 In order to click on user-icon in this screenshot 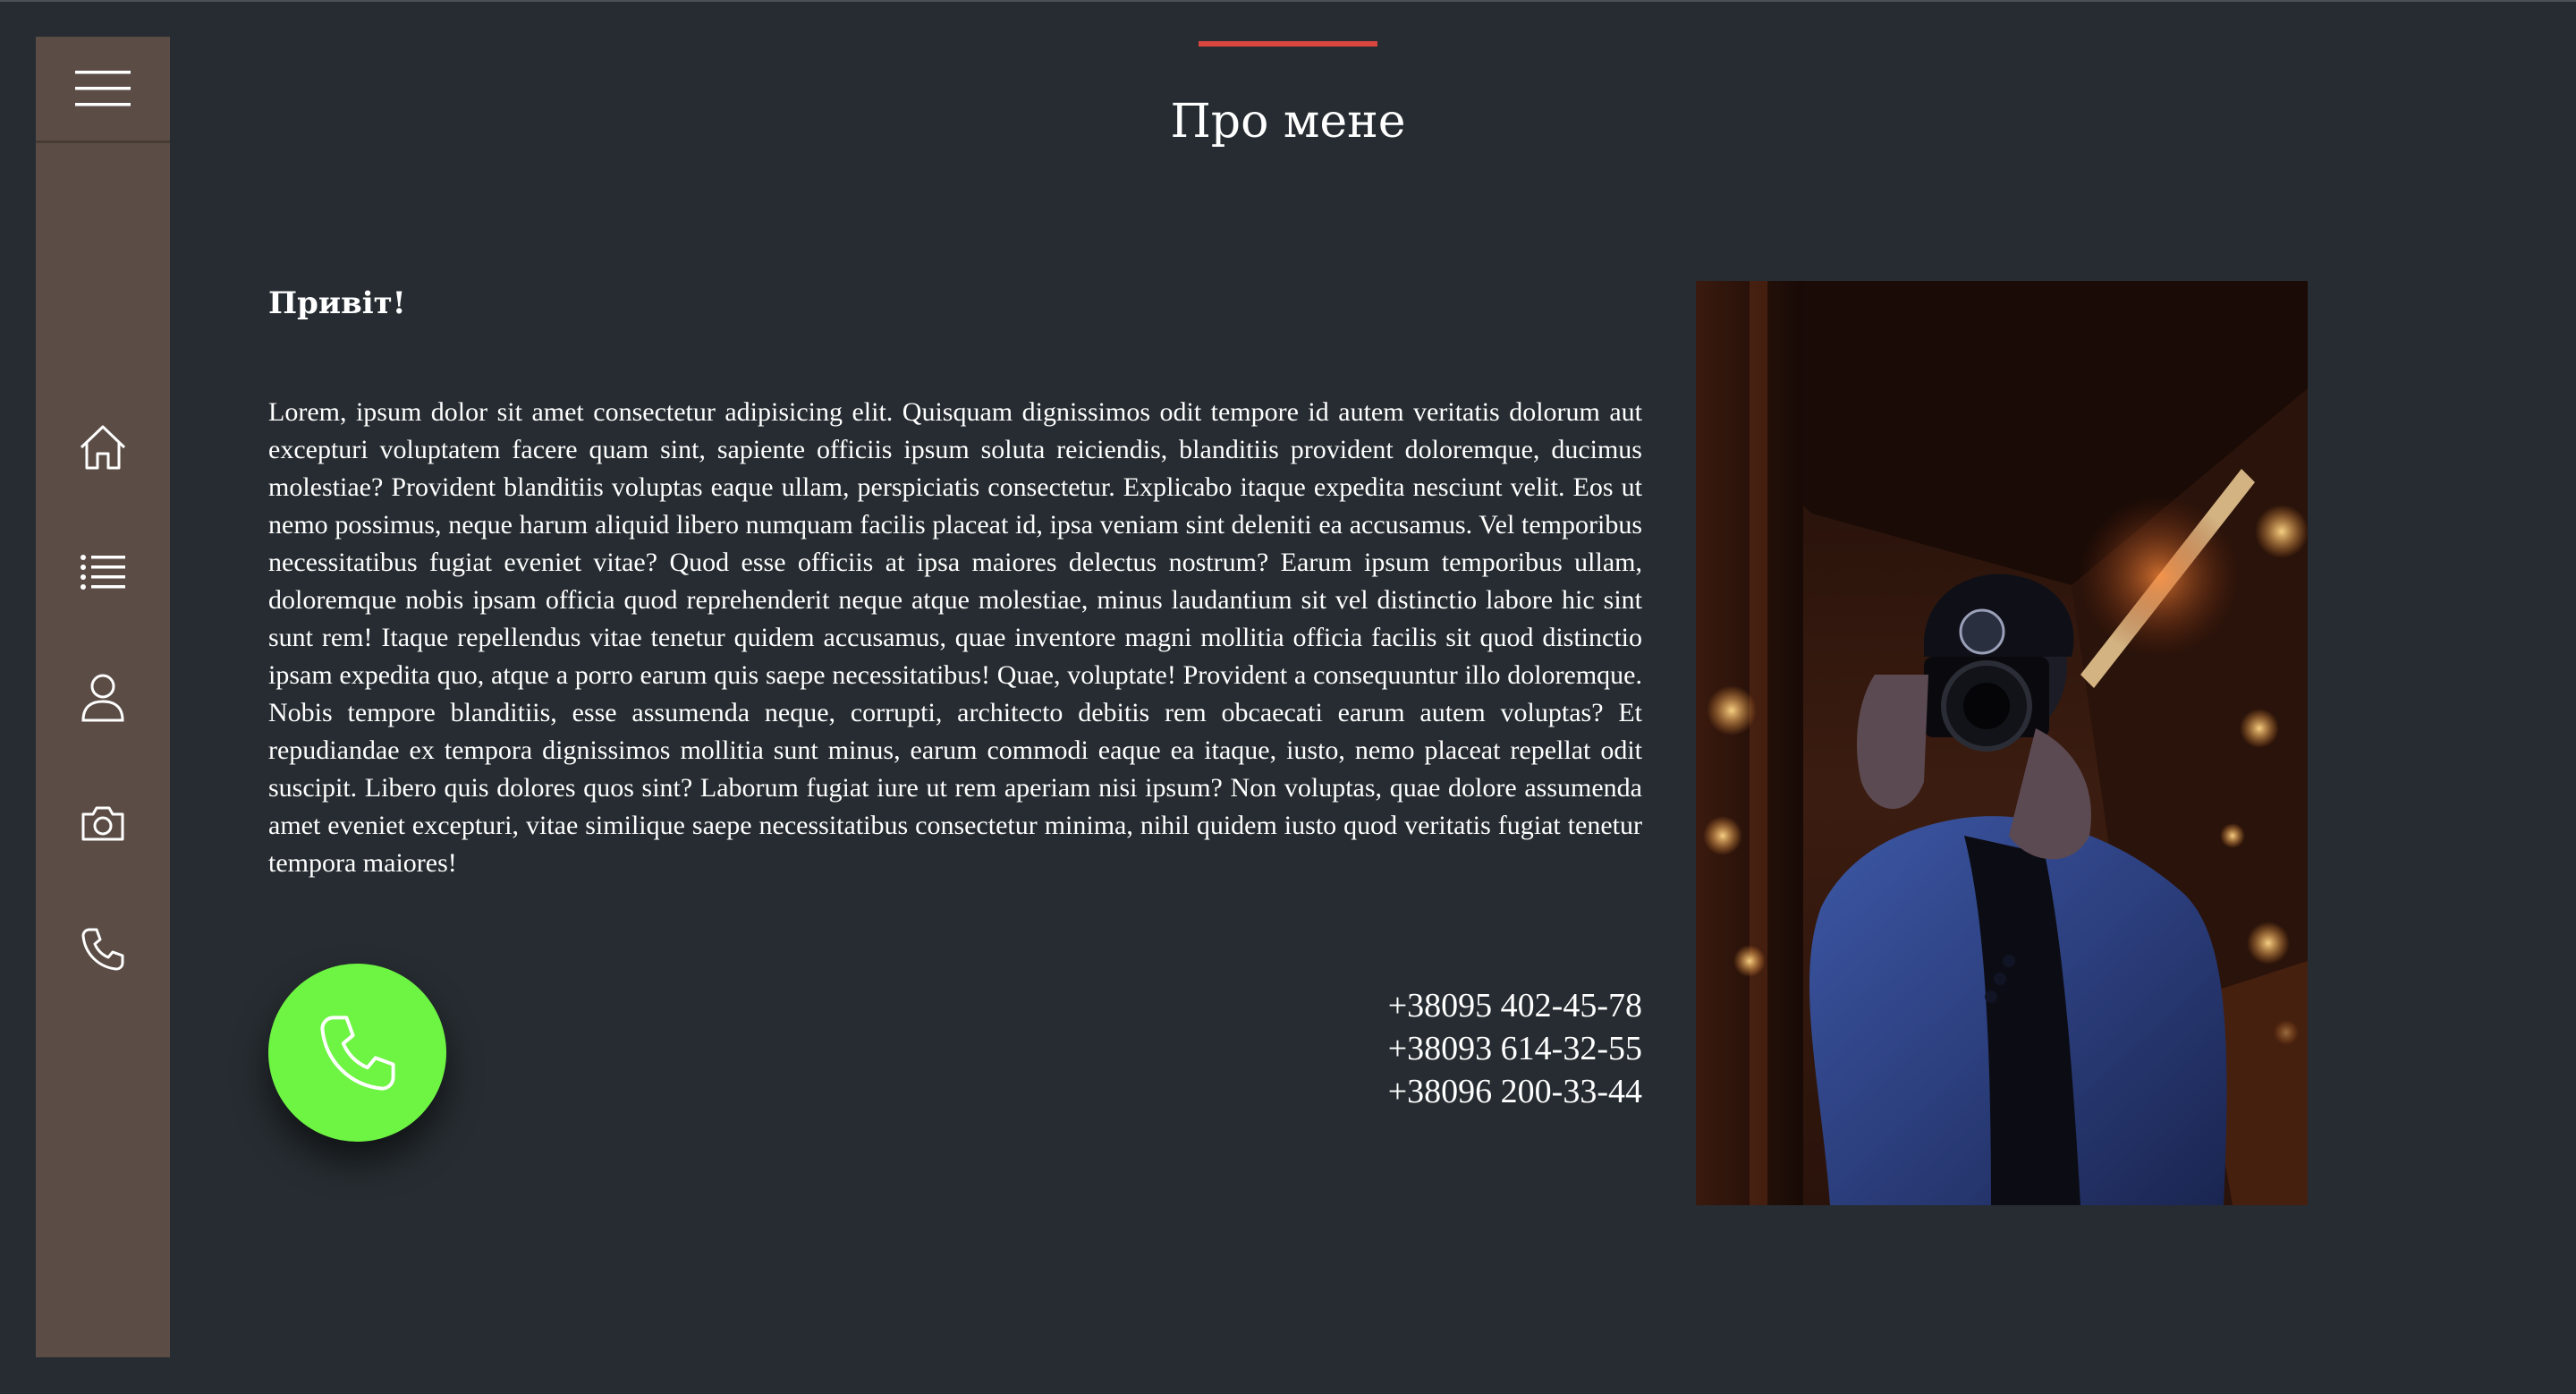, I will do `click(102, 698)`.